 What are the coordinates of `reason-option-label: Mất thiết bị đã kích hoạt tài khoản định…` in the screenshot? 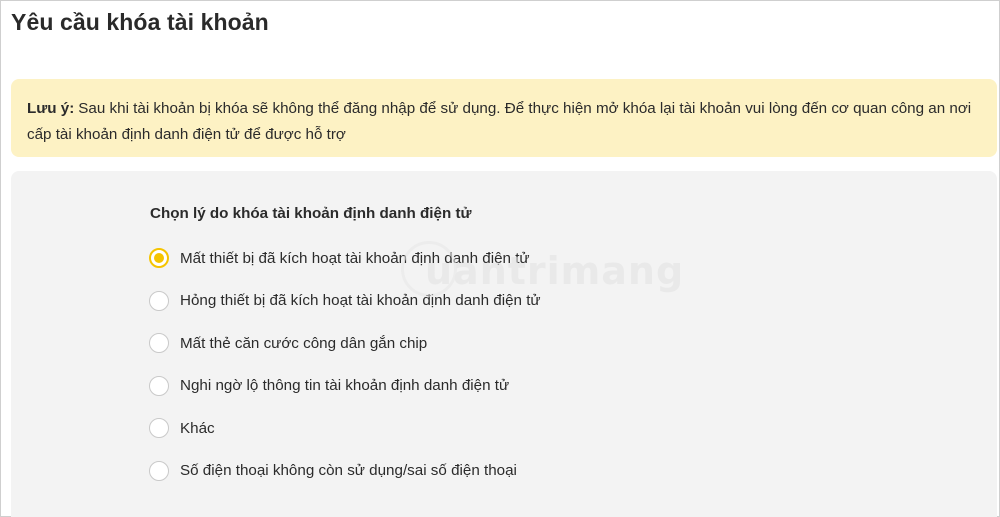 It's located at (355, 258).